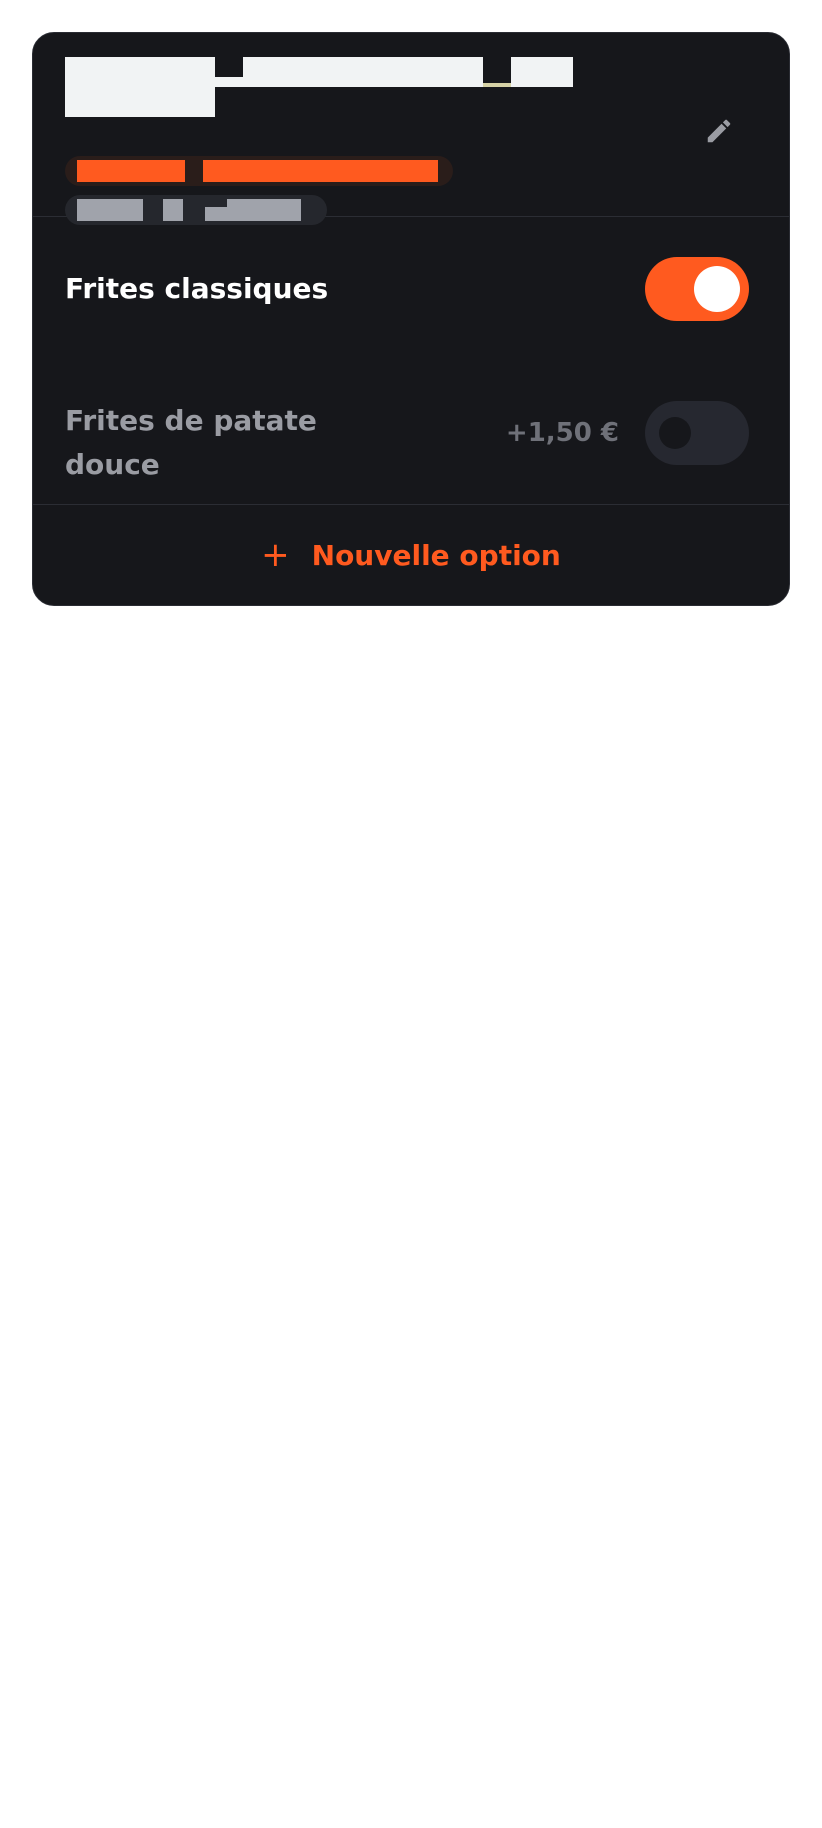 This screenshot has width=822, height=1828. Describe the element at coordinates (259, 171) in the screenshot. I see `group-tag-redacted` at that location.